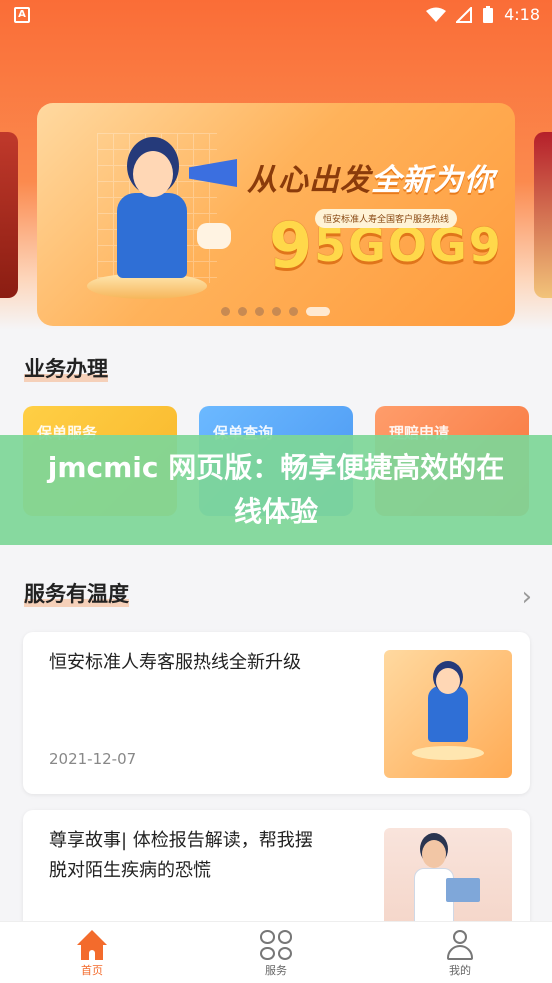  I want to click on nav-profile: 我的, so click(460, 952).